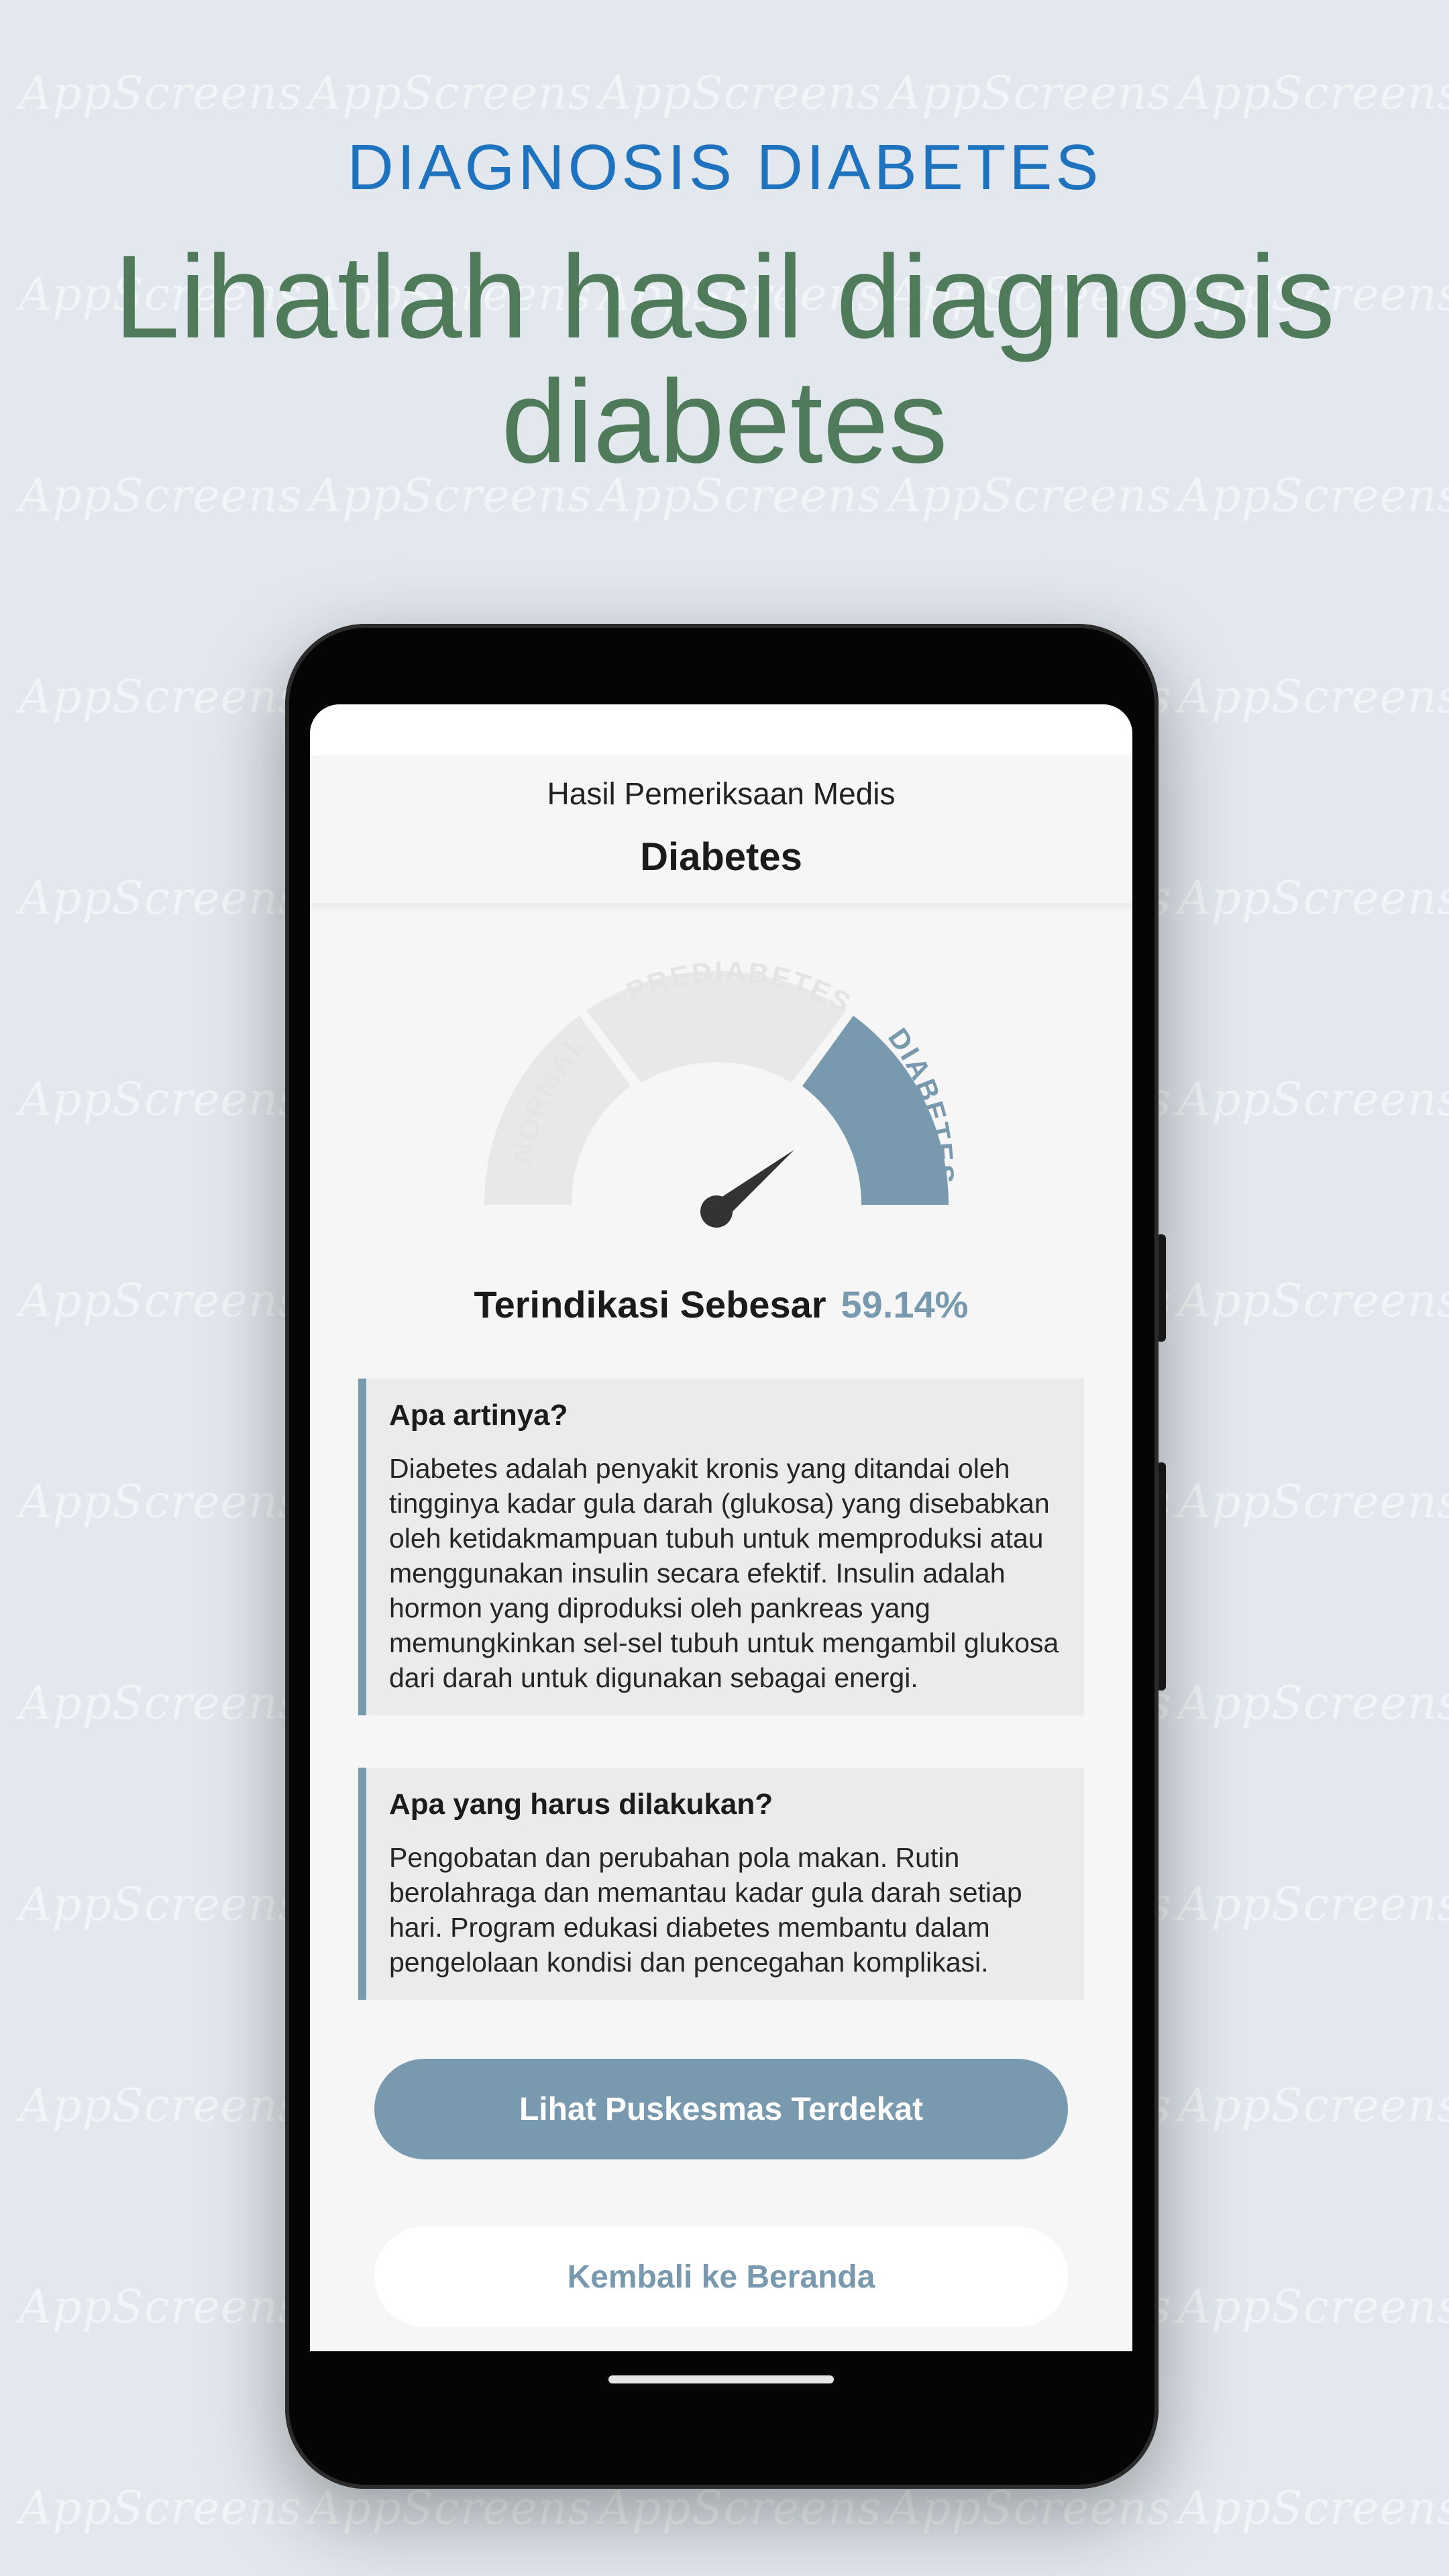  I want to click on promo-title-line-1: Lihatlah hasil diagnosis, so click(724, 297).